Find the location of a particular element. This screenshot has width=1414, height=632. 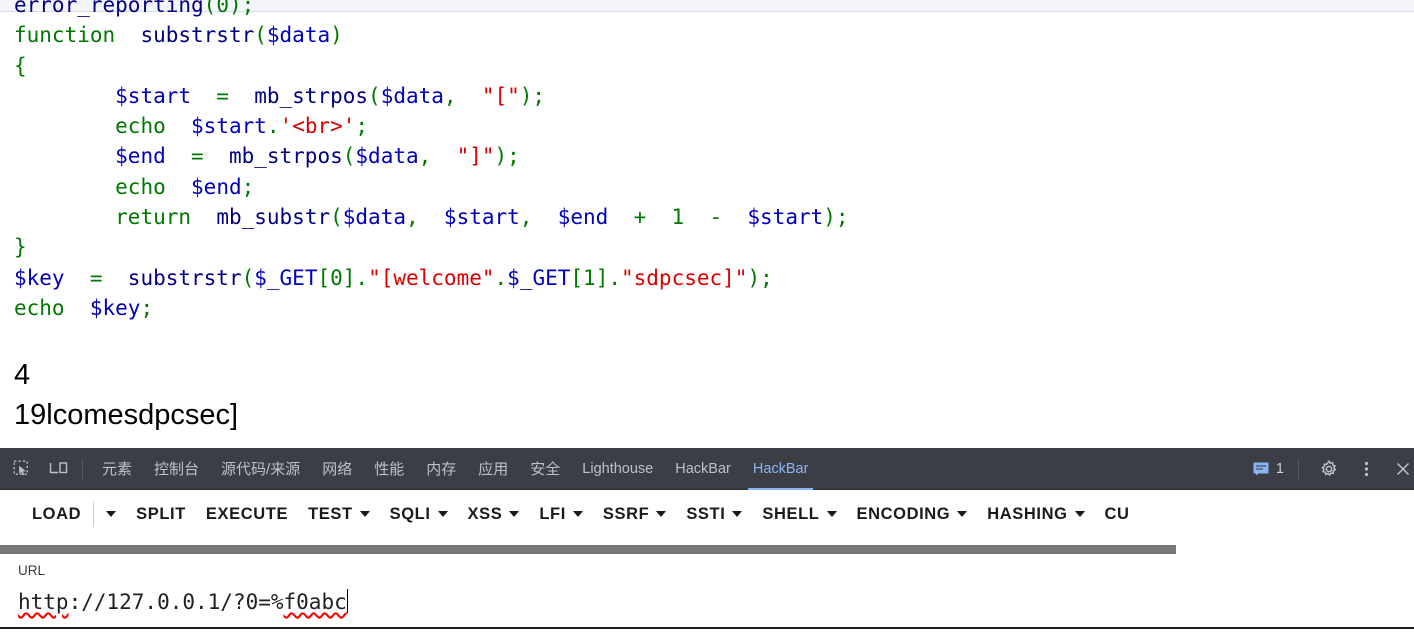

hackbar-horizontal-scrollbar is located at coordinates (707, 549).